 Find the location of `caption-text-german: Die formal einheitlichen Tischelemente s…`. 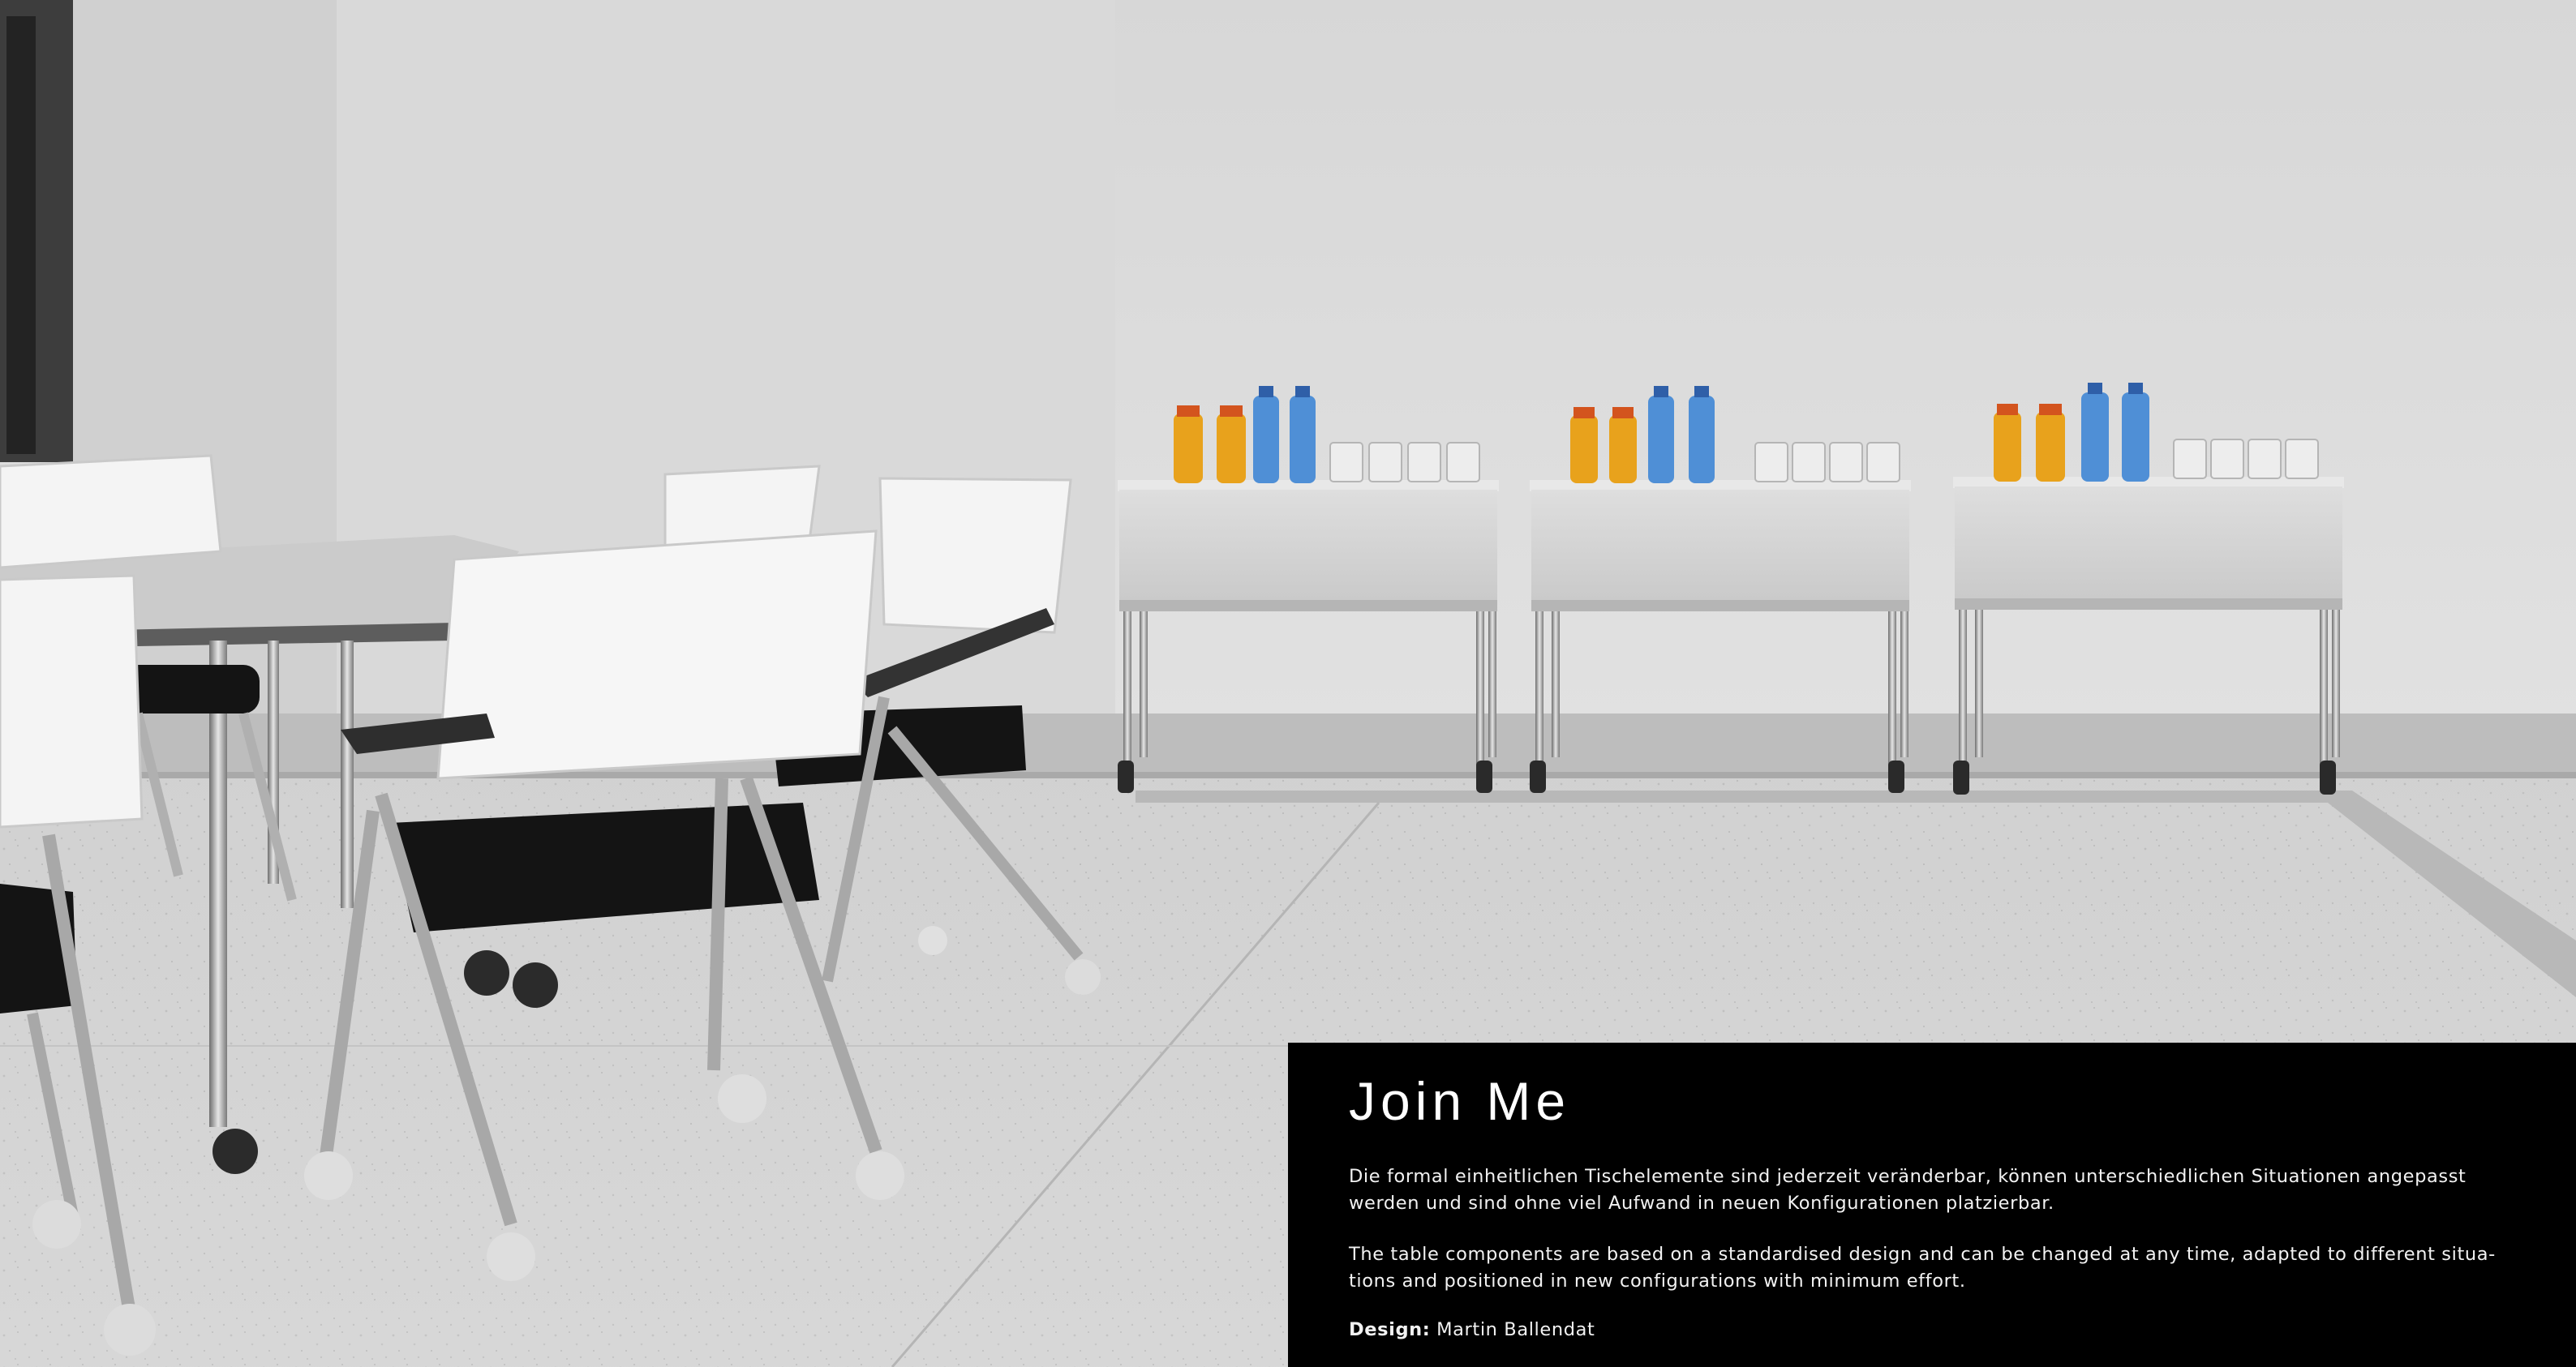

caption-text-german: Die formal einheitlichen Tischelemente s… is located at coordinates (1908, 1189).